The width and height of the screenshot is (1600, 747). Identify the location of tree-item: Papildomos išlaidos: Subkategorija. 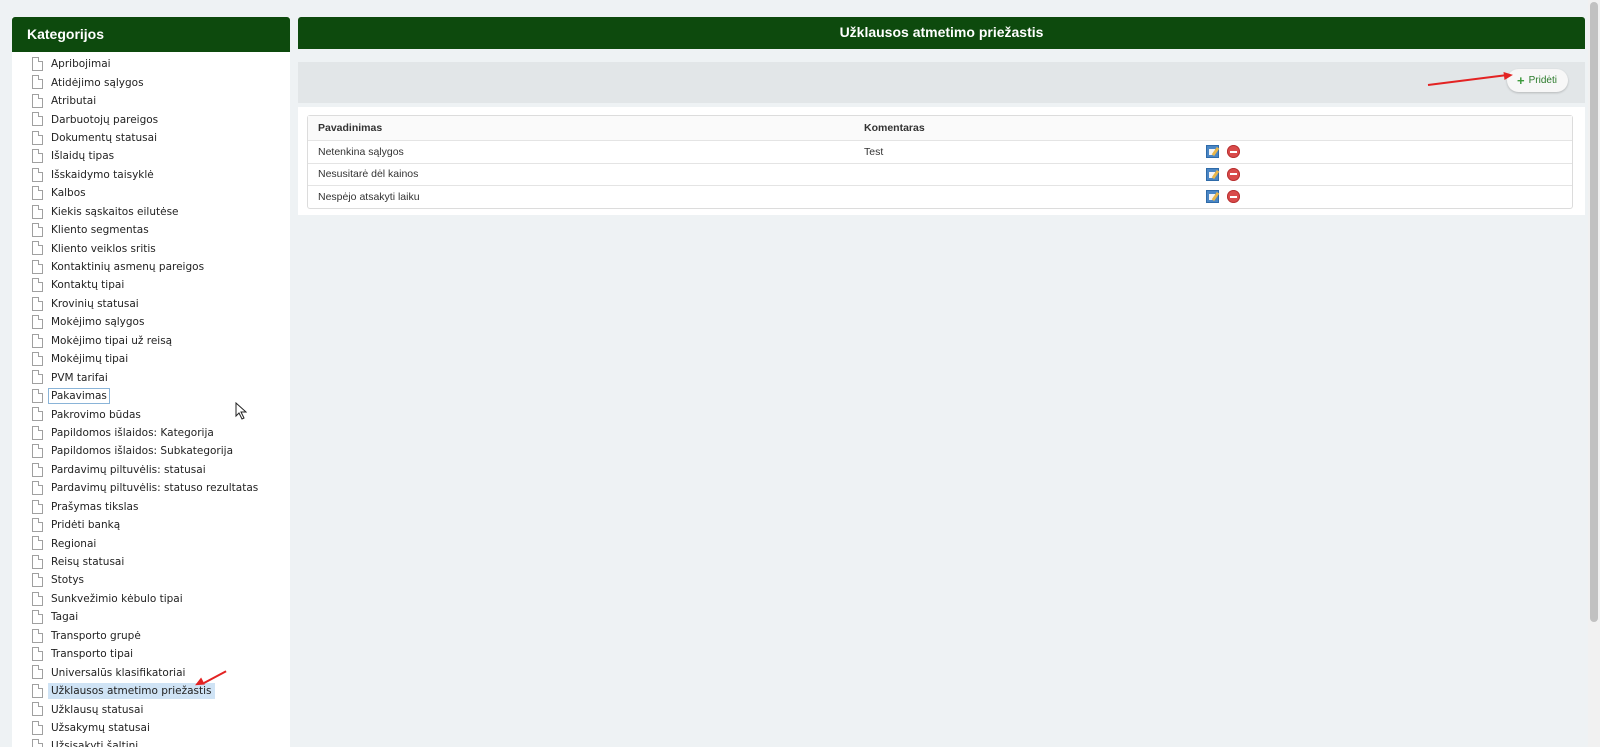
(151, 451).